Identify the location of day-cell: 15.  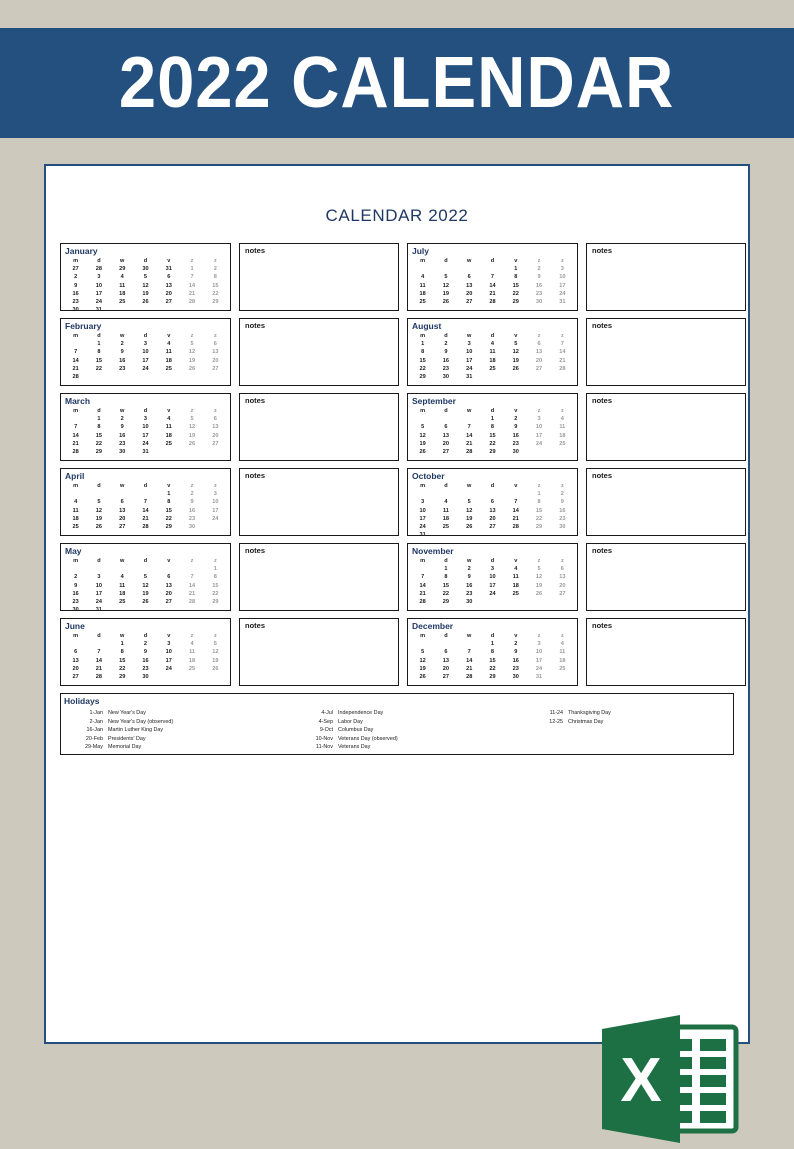
(99, 360).